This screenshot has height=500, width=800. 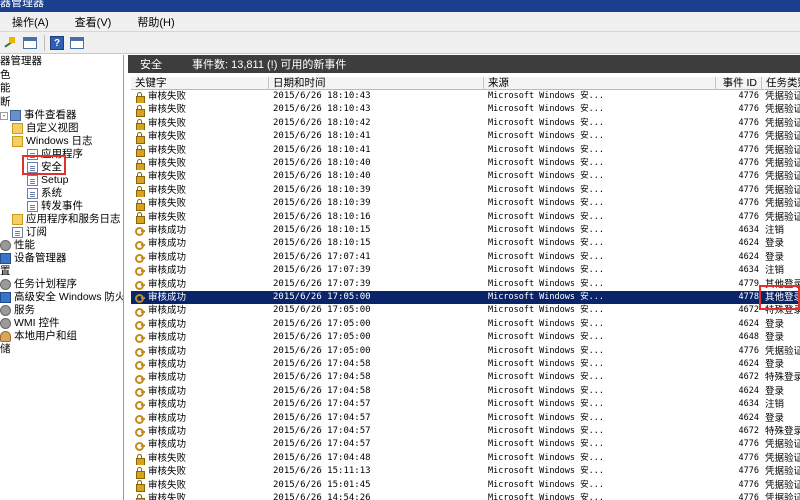 I want to click on tree-item-forwarded-events: 转发事件, so click(x=55, y=206).